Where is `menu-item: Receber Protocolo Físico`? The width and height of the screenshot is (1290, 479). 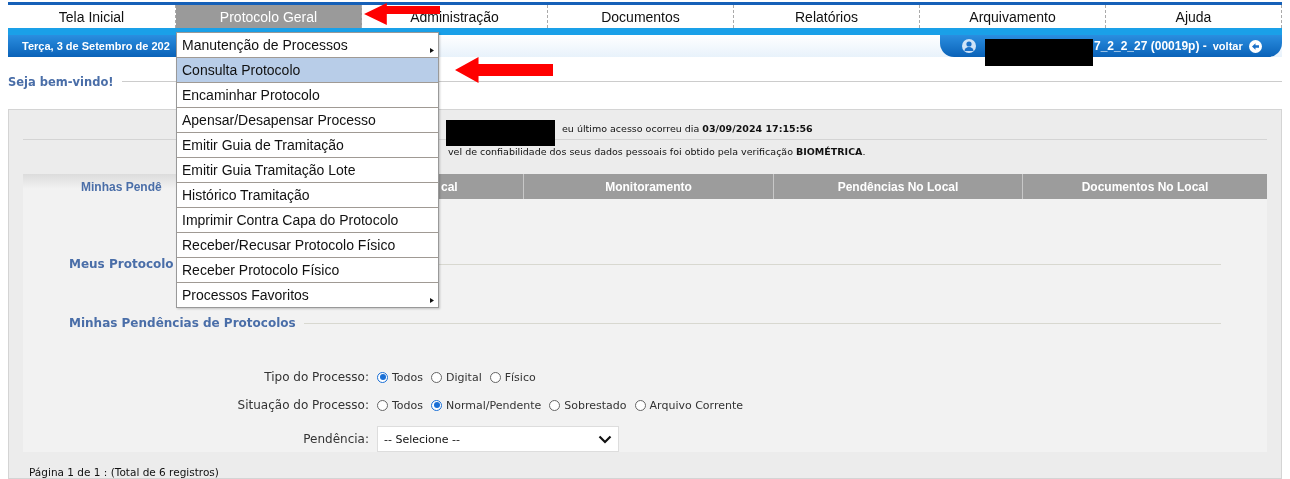
menu-item: Receber Protocolo Físico is located at coordinates (307, 270).